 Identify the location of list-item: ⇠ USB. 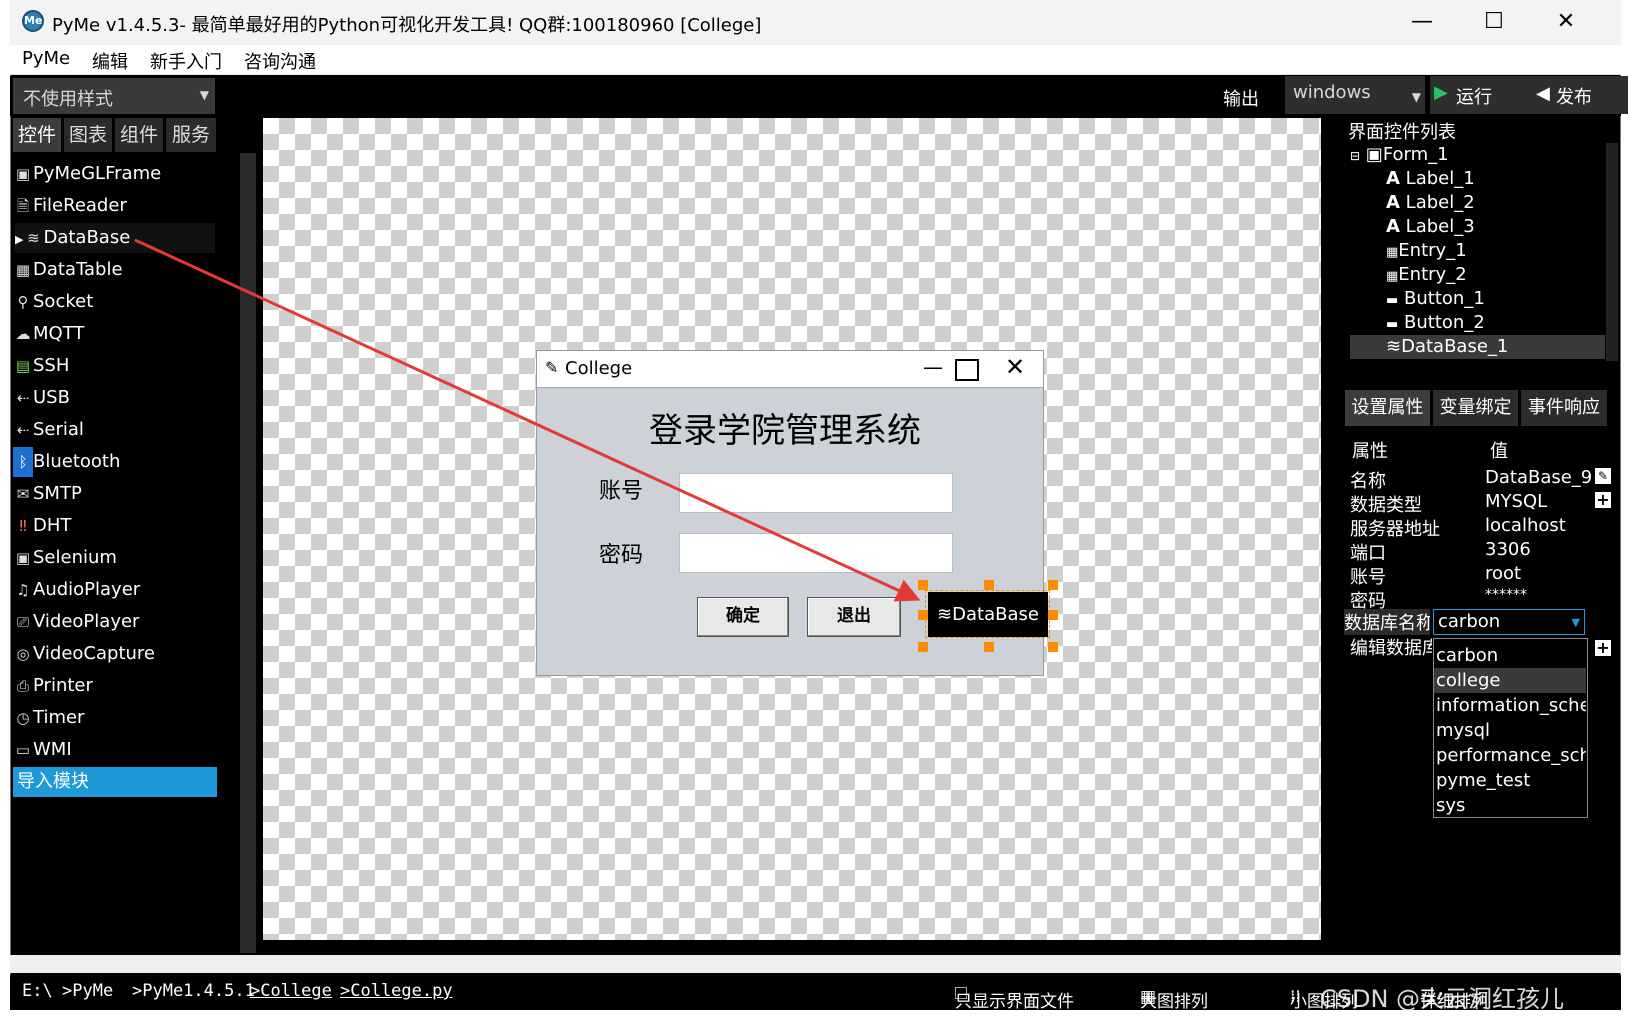
(113, 398).